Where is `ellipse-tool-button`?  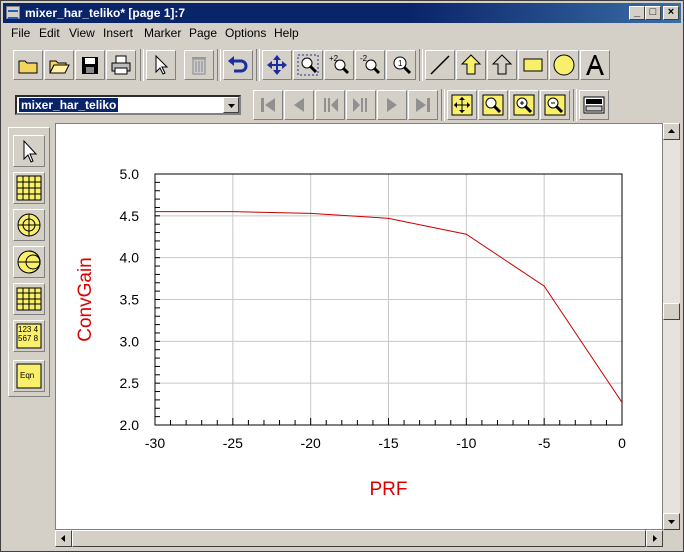
ellipse-tool-button is located at coordinates (564, 65).